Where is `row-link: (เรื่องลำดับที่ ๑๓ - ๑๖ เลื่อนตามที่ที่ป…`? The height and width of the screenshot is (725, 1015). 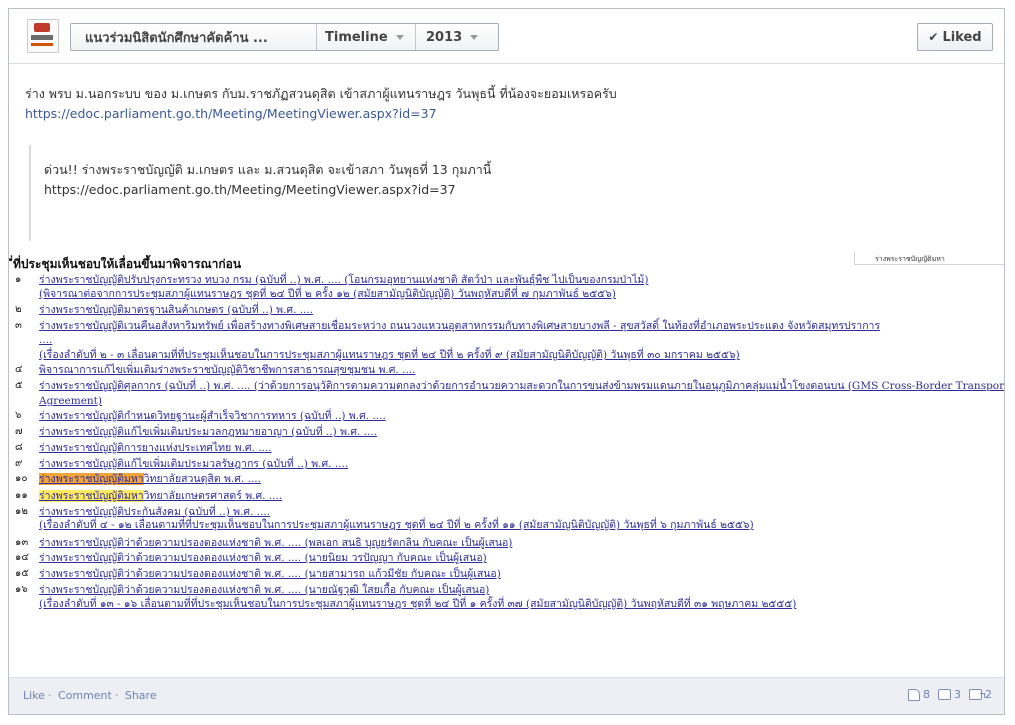 row-link: (เรื่องลำดับที่ ๑๓ - ๑๖ เลื่อนตามที่ที่ป… is located at coordinates (417, 604).